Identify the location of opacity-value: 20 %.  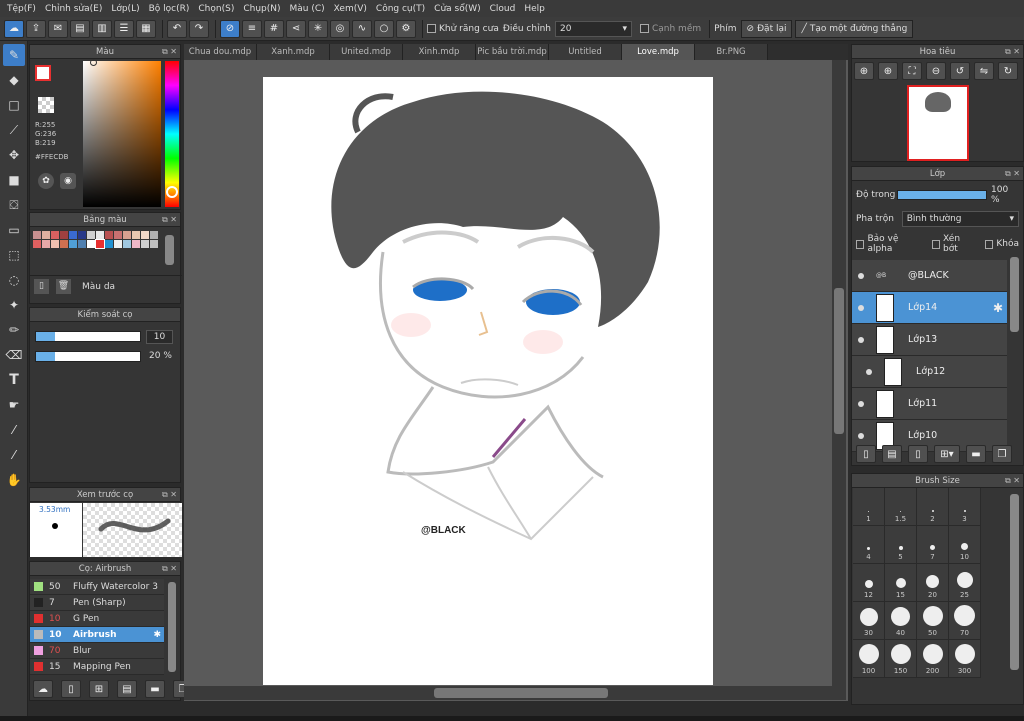
(160, 356).